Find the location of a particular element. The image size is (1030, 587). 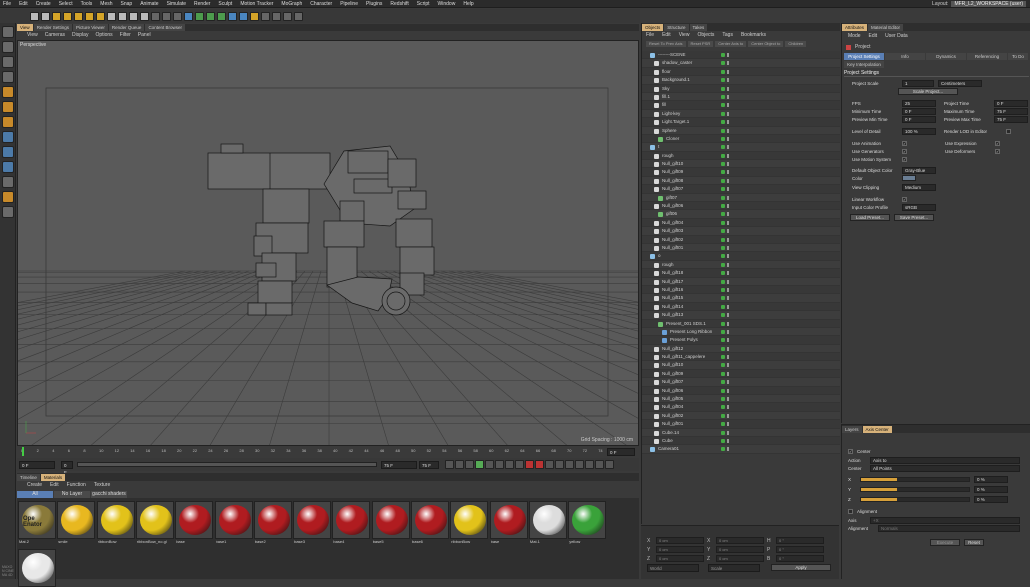

object-row: gift06 is located at coordinates (741, 214).